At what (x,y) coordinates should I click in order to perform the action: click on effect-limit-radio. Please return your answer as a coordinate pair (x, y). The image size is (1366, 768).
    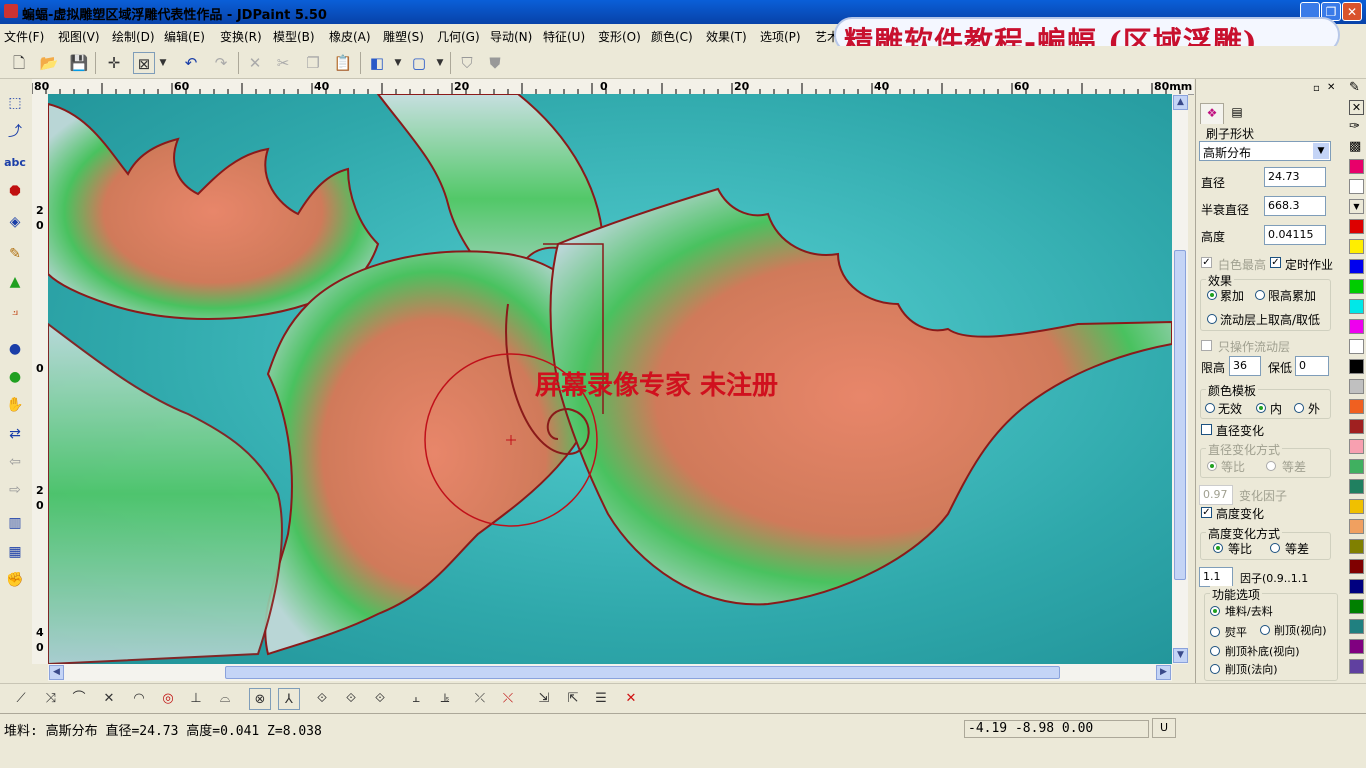
    Looking at the image, I should click on (1260, 295).